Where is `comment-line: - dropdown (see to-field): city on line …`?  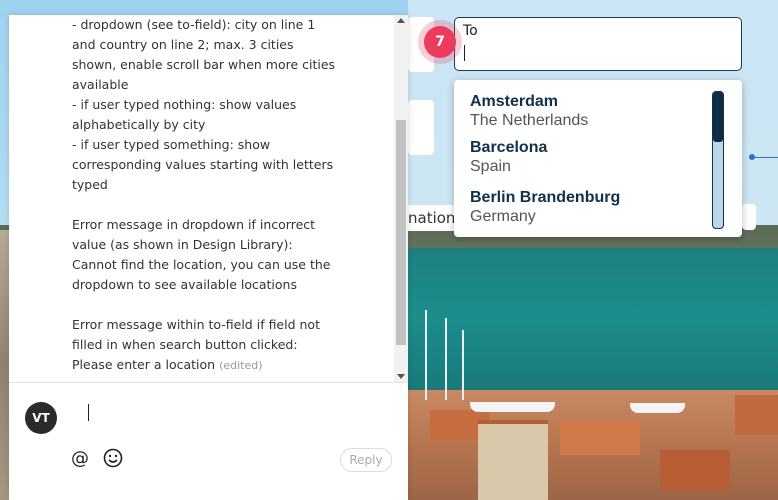 comment-line: - dropdown (see to-field): city on line … is located at coordinates (194, 24).